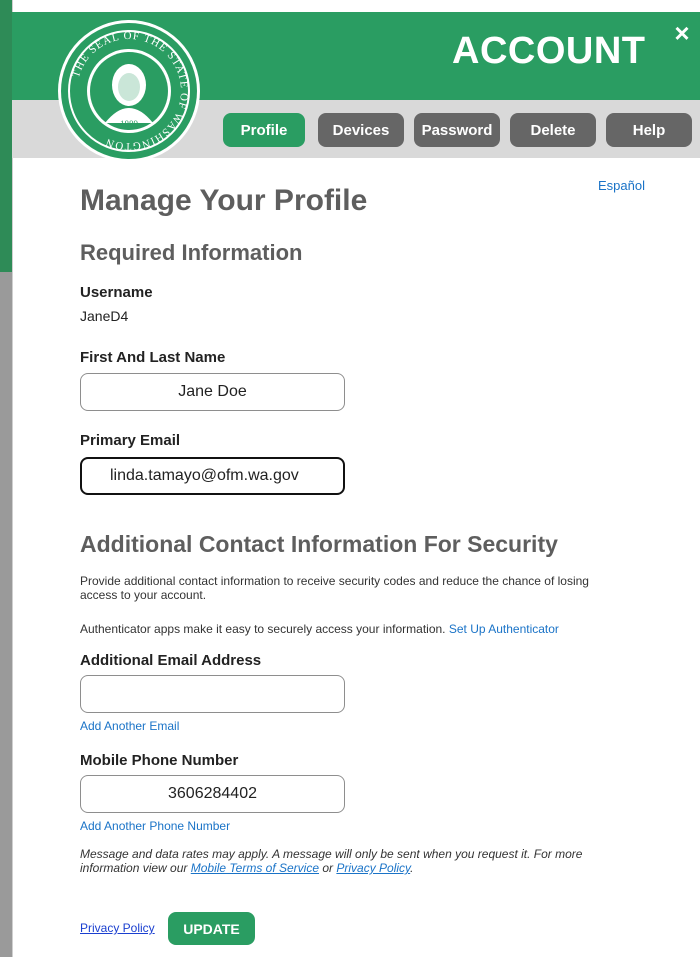 The width and height of the screenshot is (700, 957). What do you see at coordinates (361, 130) in the screenshot?
I see `tab-devices: Devices` at bounding box center [361, 130].